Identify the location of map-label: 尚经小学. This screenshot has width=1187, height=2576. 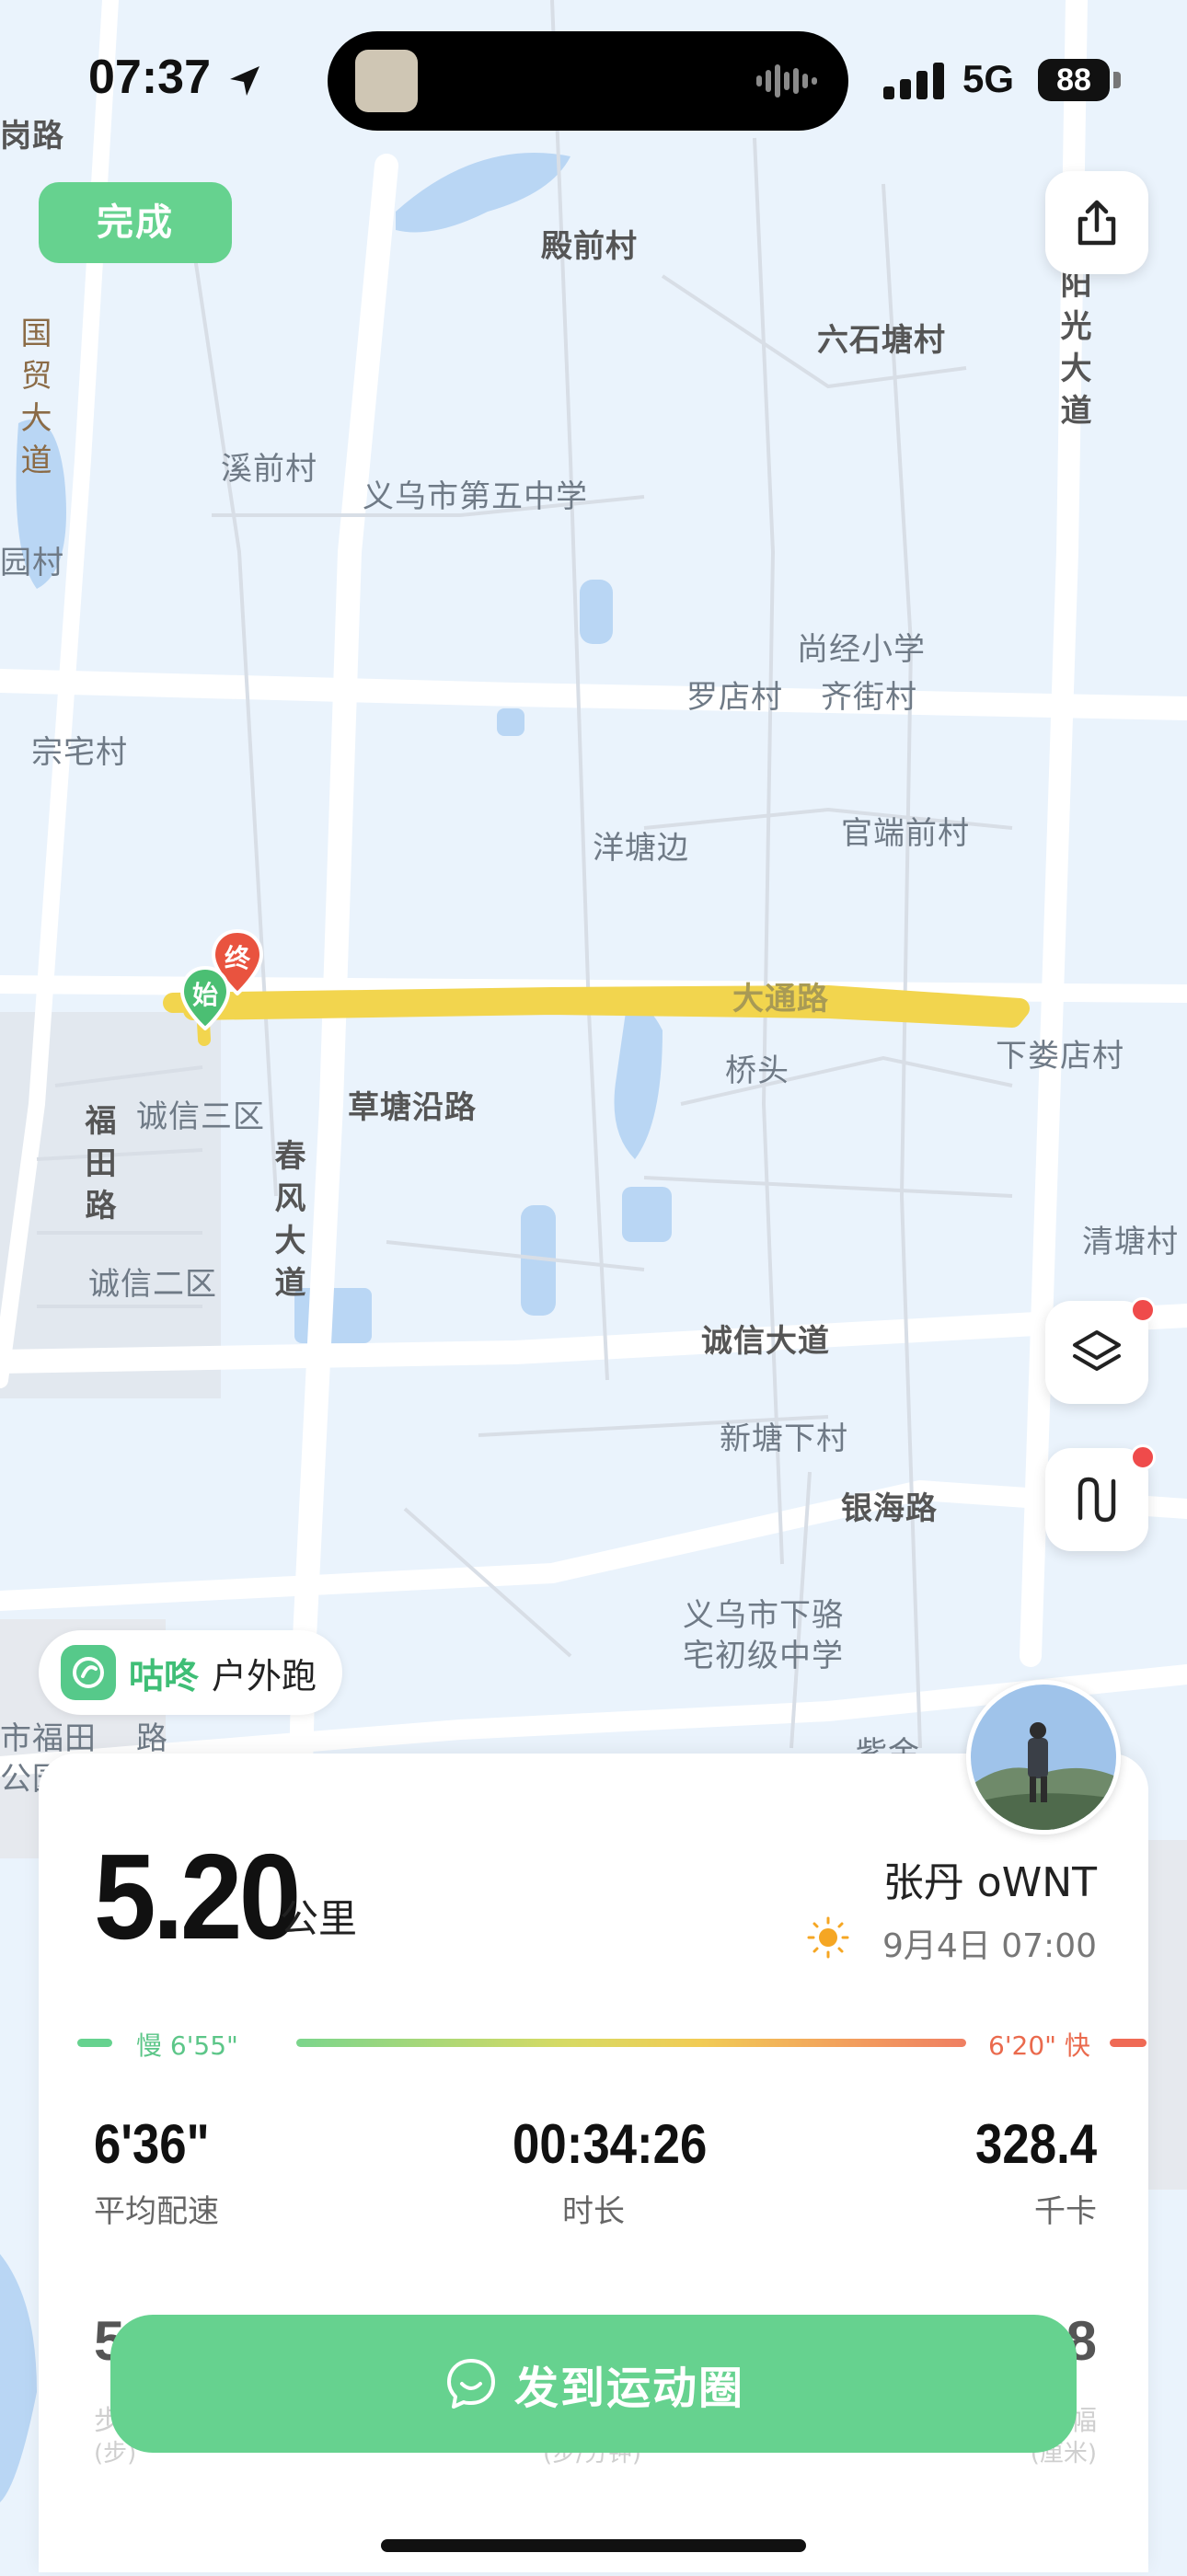
(861, 649).